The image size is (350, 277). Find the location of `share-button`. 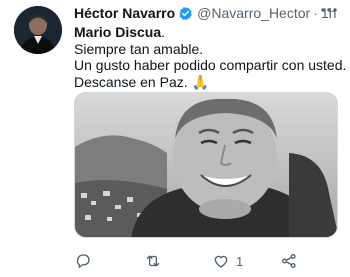

share-button is located at coordinates (289, 261).